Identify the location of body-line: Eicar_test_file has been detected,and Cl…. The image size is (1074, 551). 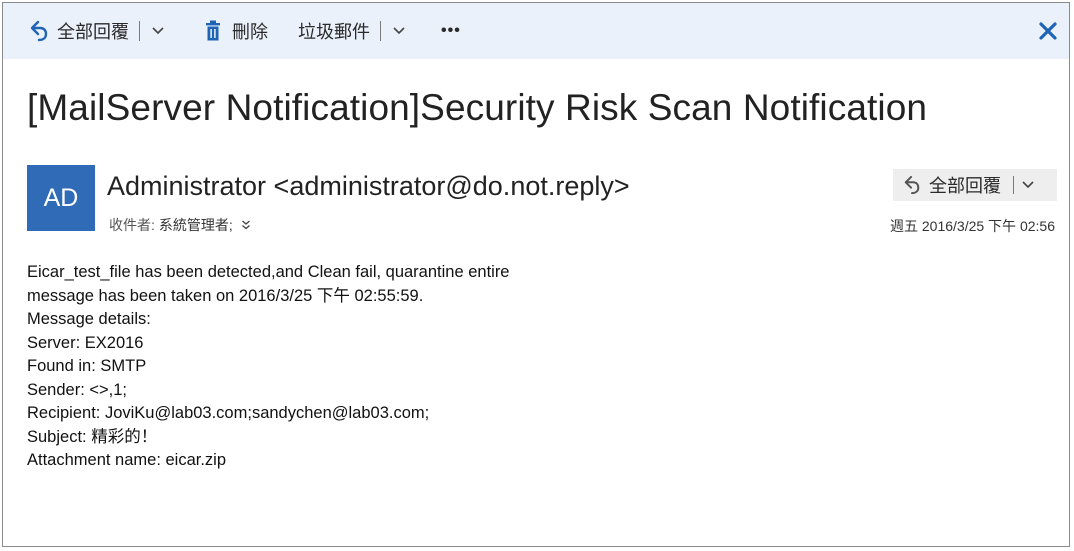
(268, 272).